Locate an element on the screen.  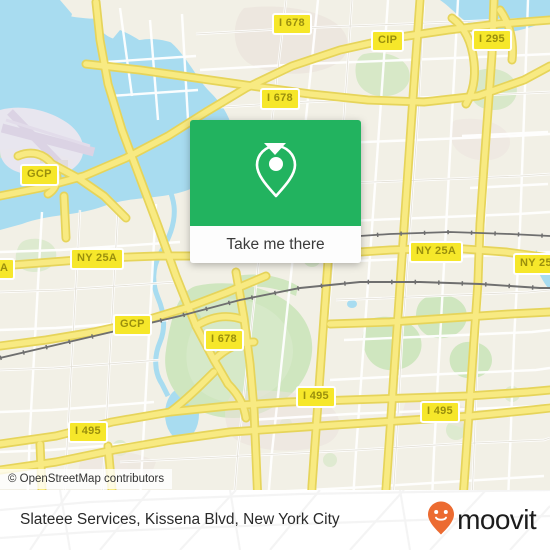
take-me-there-button: Take me there is located at coordinates (275, 244).